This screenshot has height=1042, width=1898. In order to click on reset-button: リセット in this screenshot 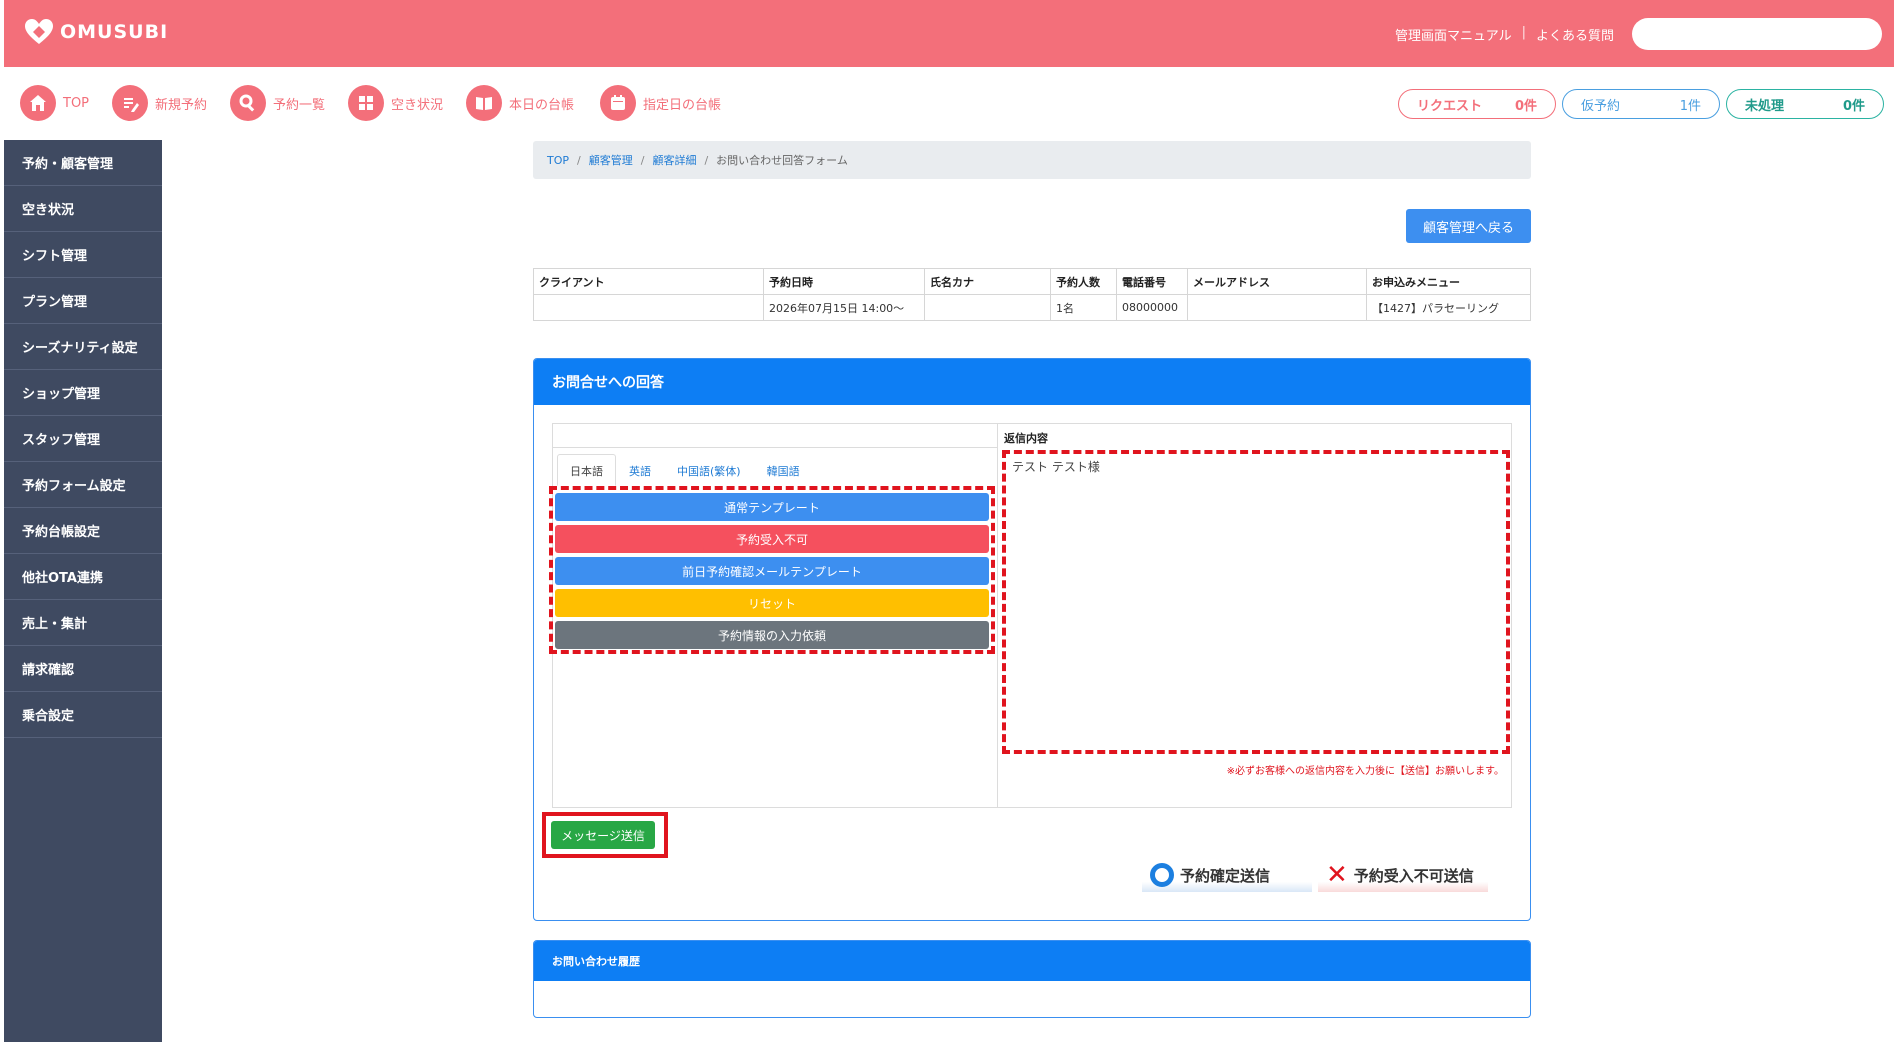, I will do `click(772, 603)`.